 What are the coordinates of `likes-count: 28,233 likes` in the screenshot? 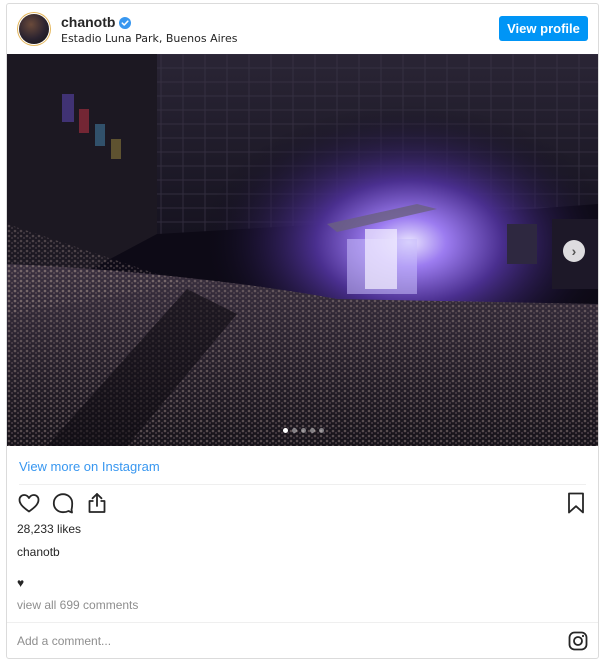 It's located at (49, 529).